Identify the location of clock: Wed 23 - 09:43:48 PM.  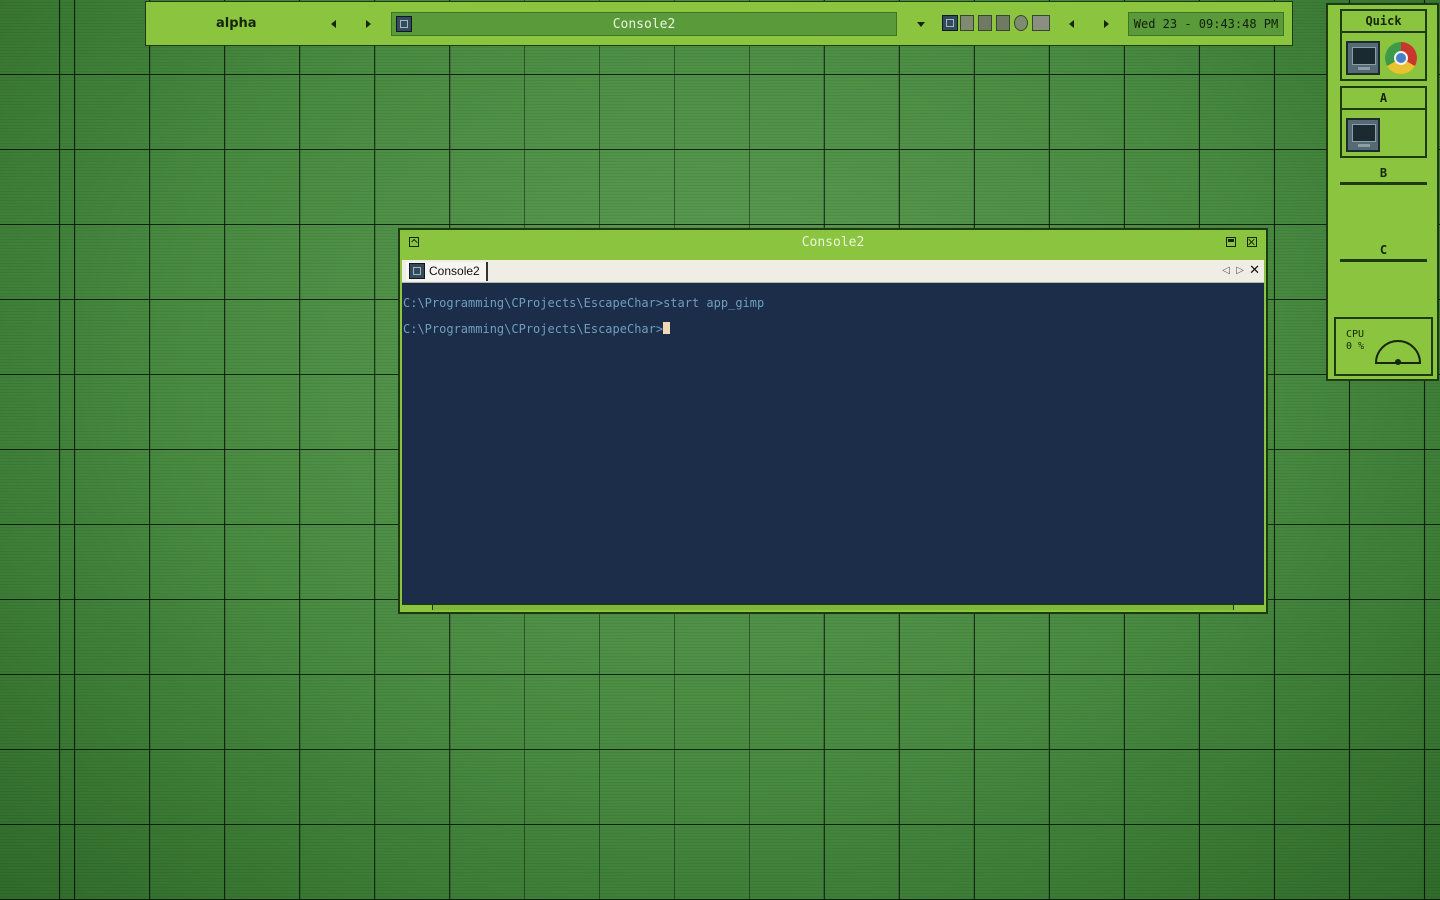
(1206, 24).